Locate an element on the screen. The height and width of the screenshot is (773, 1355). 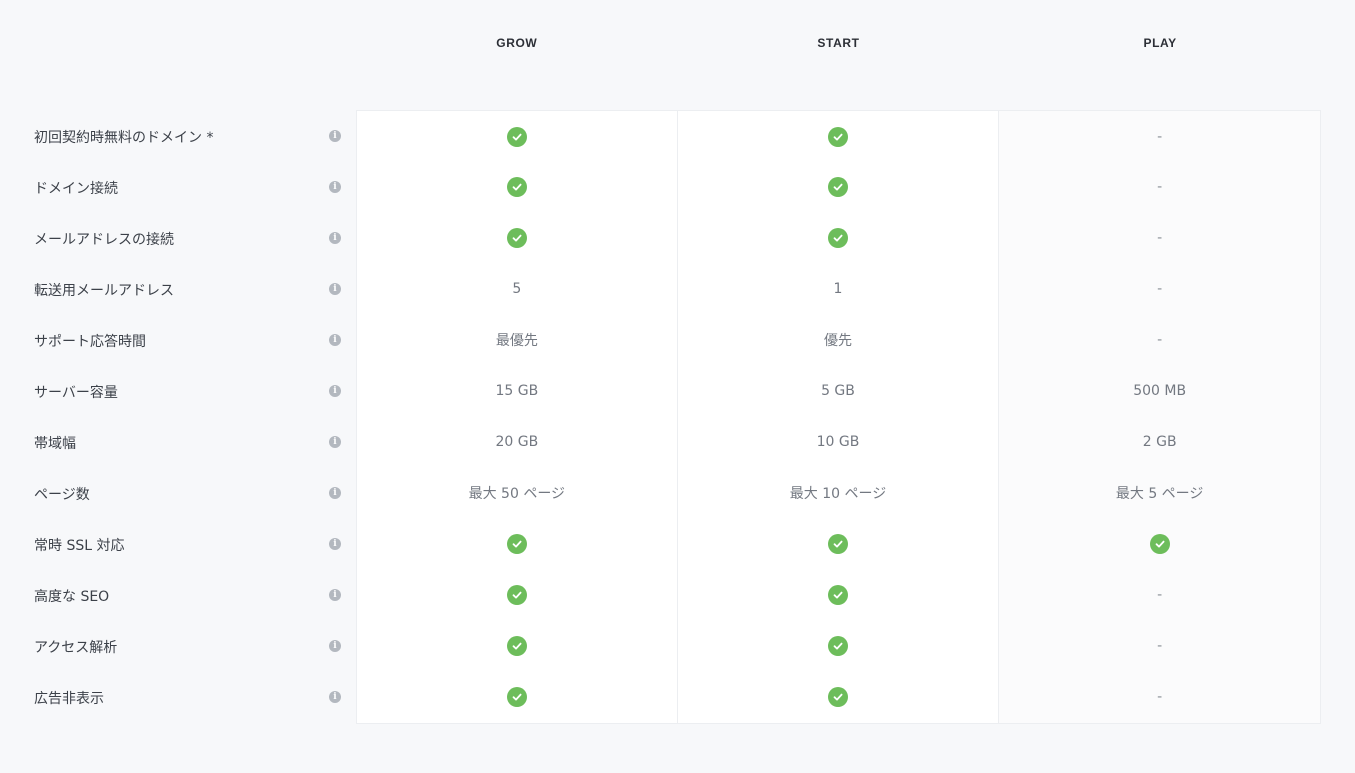
feature-label: サーバー容量 is located at coordinates (76, 392).